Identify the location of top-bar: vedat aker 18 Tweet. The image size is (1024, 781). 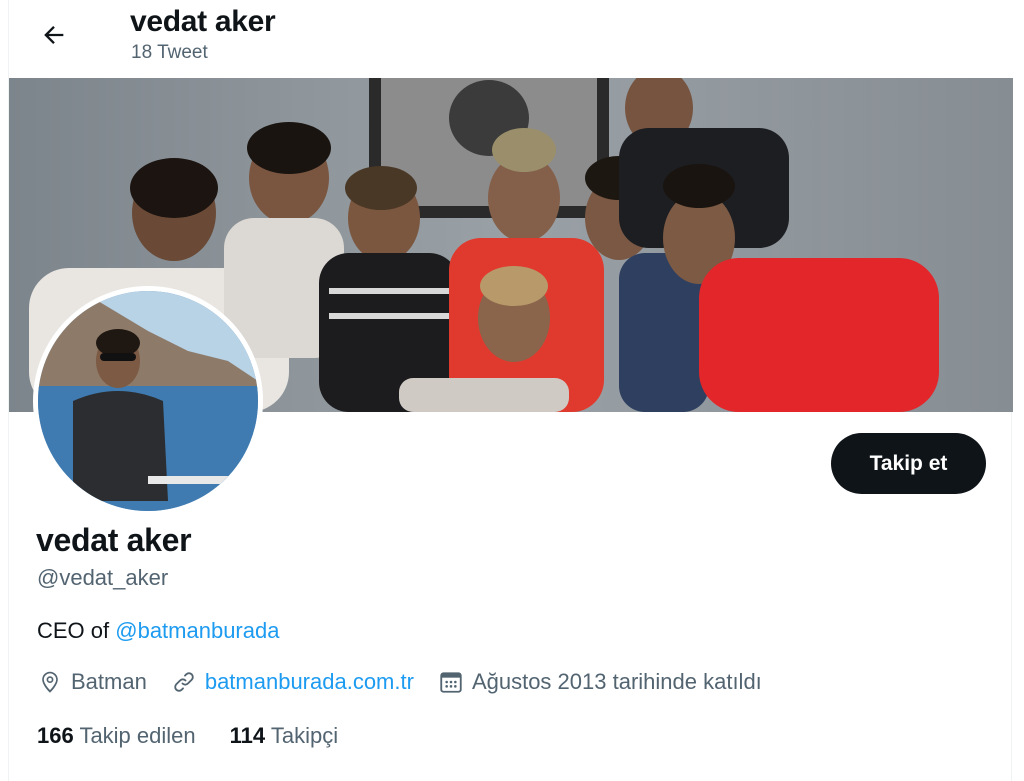
(511, 39).